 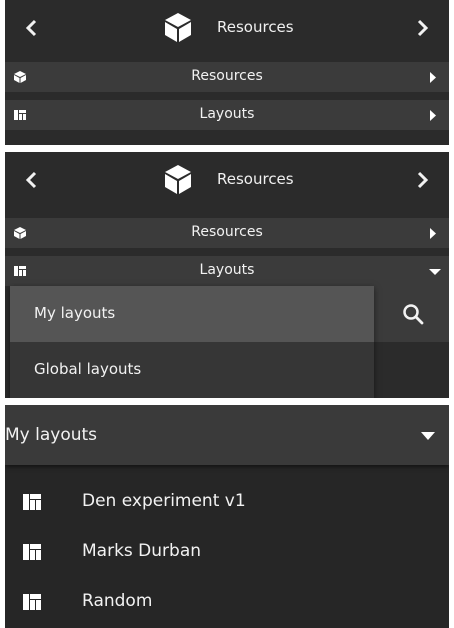 What do you see at coordinates (227, 552) in the screenshot?
I see `list-item: Marks Durban` at bounding box center [227, 552].